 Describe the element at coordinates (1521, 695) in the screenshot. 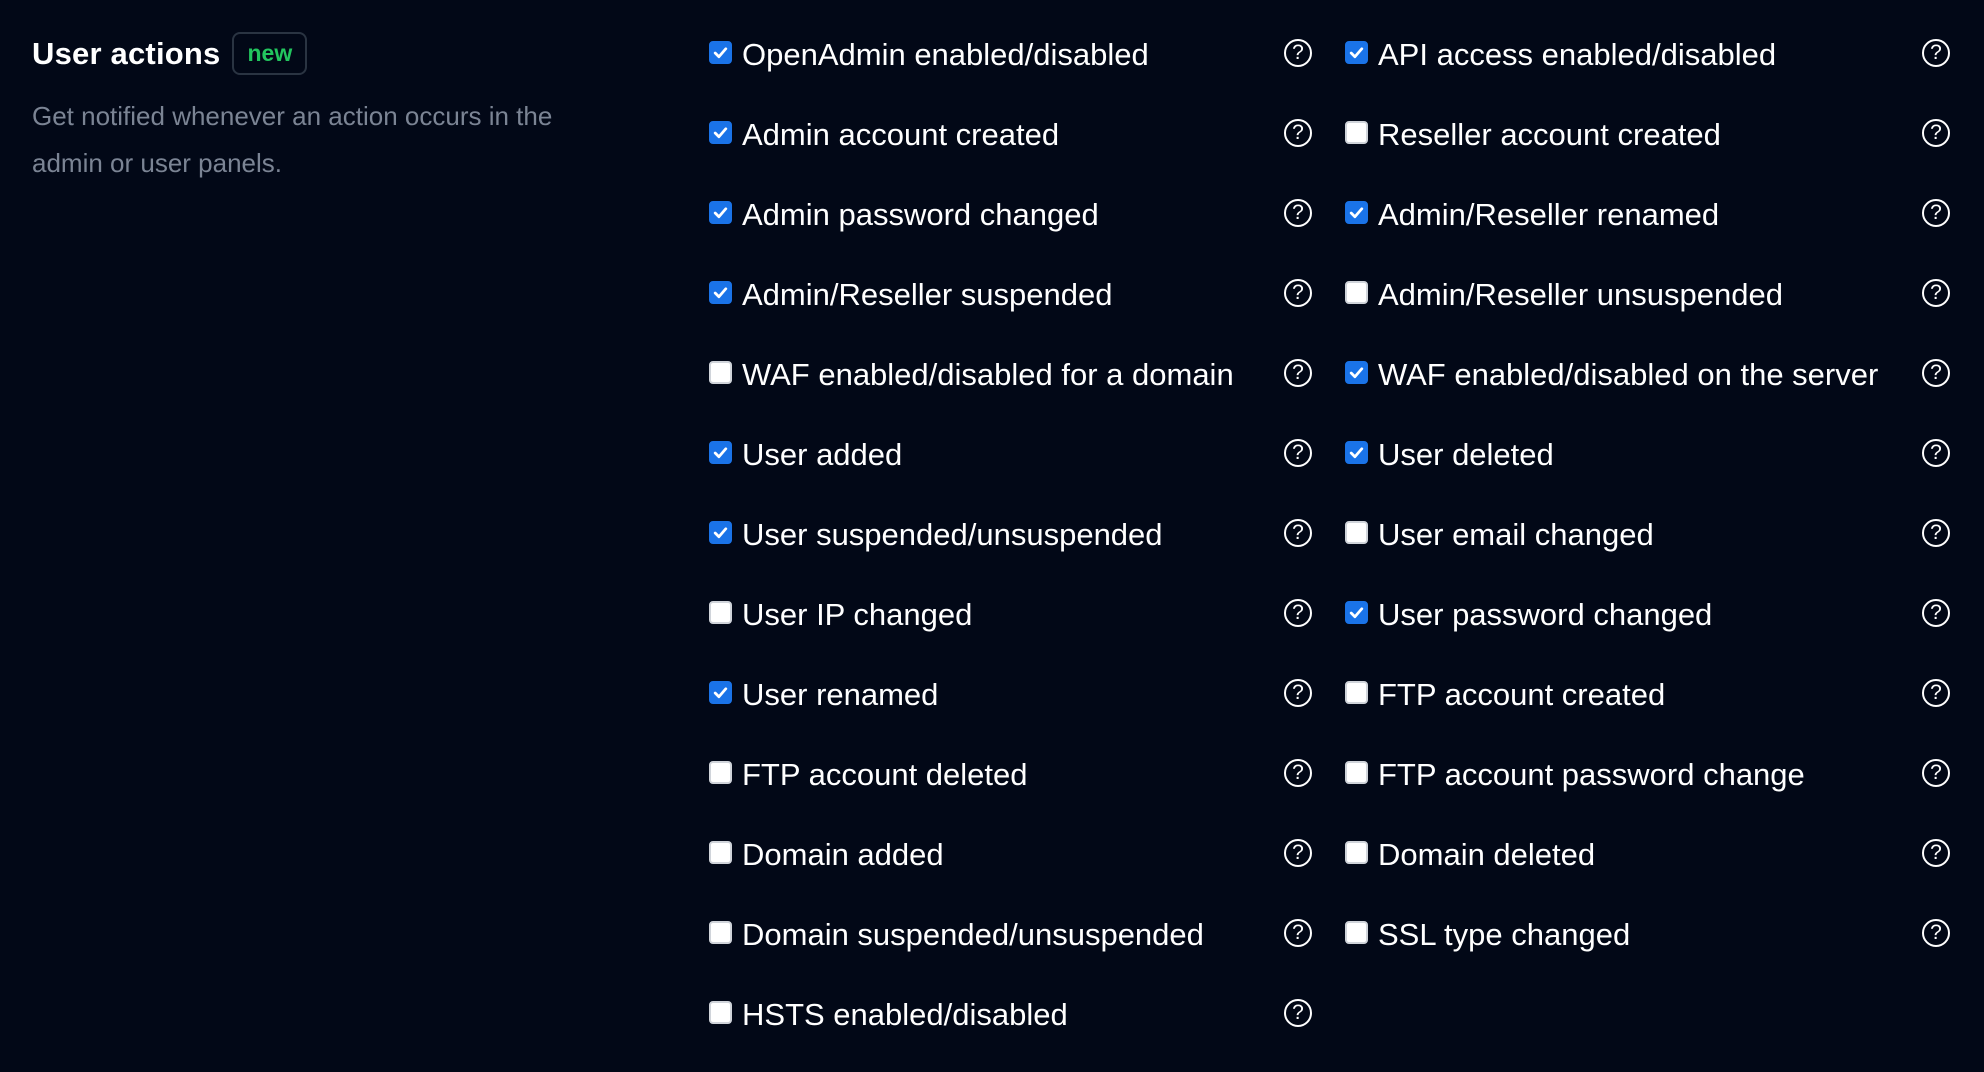

I see `option-label: FTP account created` at that location.